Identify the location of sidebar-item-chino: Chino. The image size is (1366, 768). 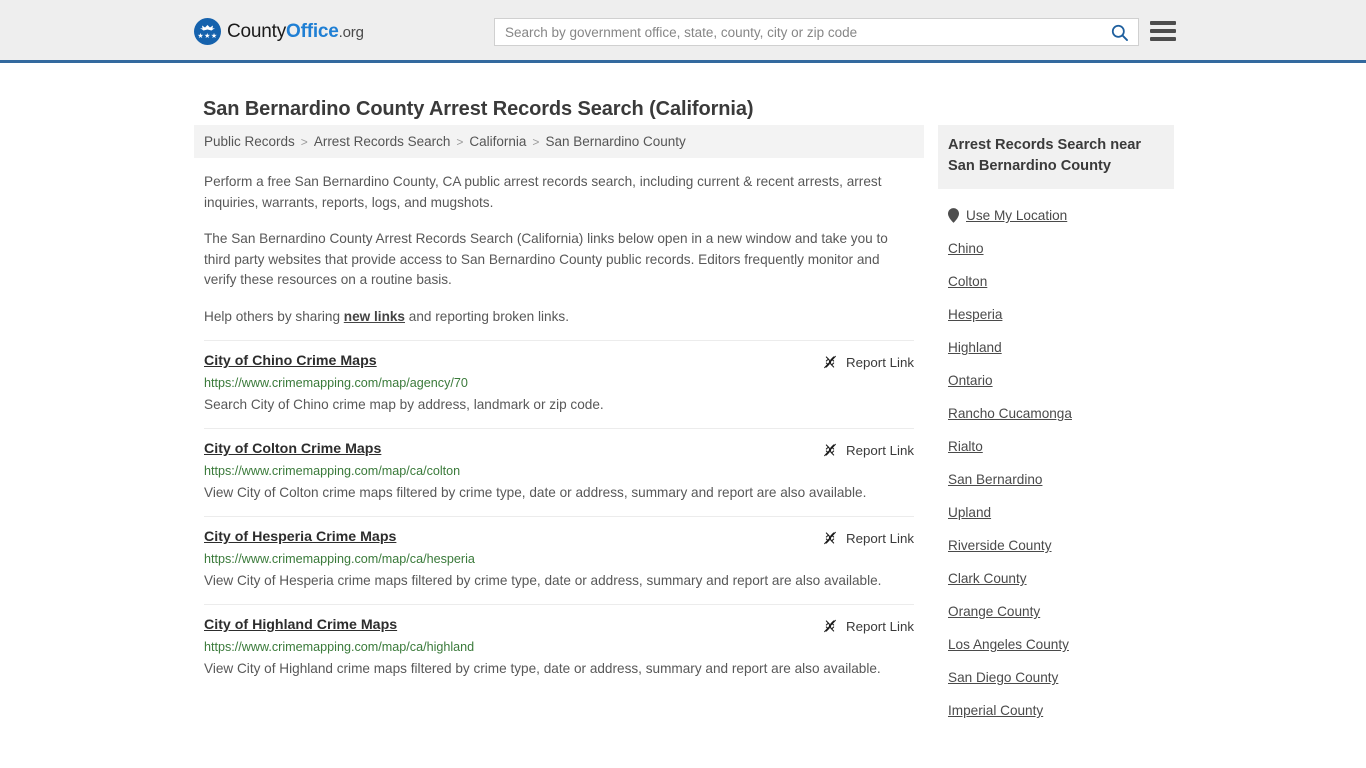
(1056, 248).